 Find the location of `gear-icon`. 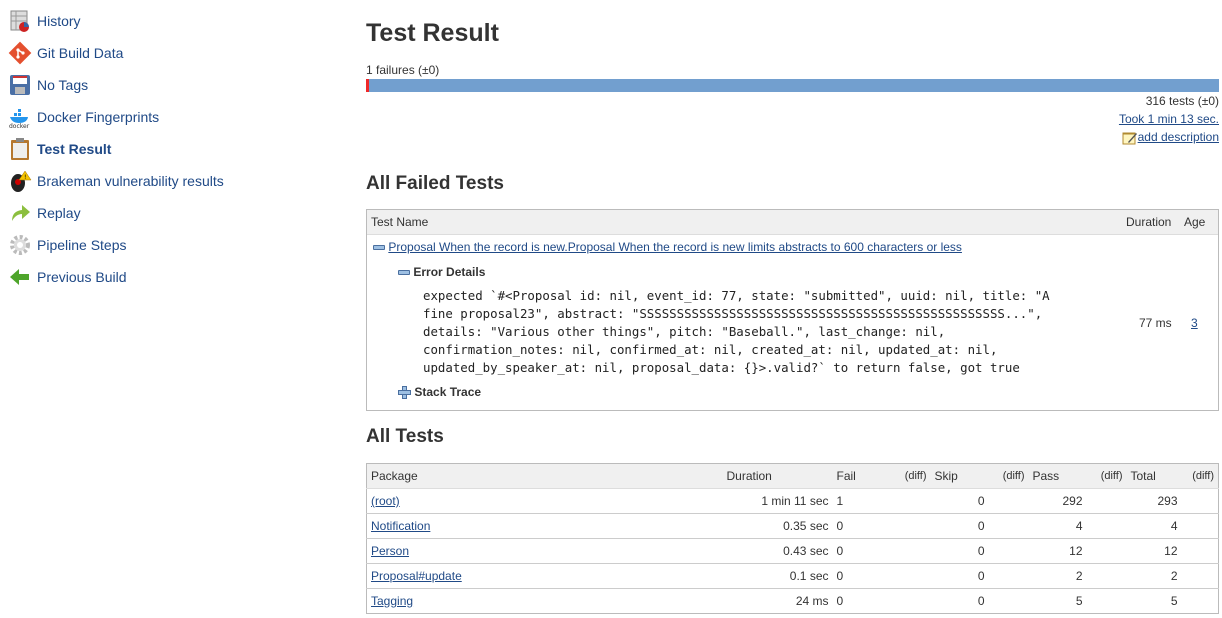

gear-icon is located at coordinates (20, 245).